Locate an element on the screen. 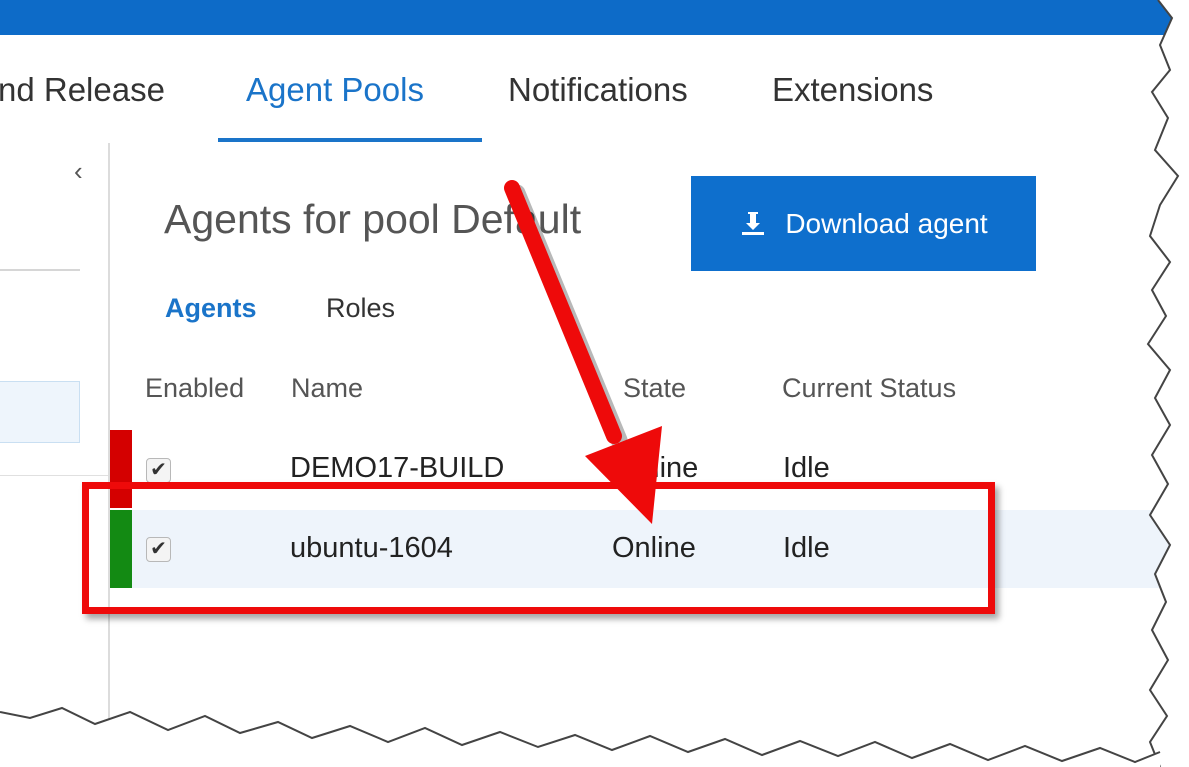 The image size is (1189, 767). tab-notifications: Notifications is located at coordinates (598, 90).